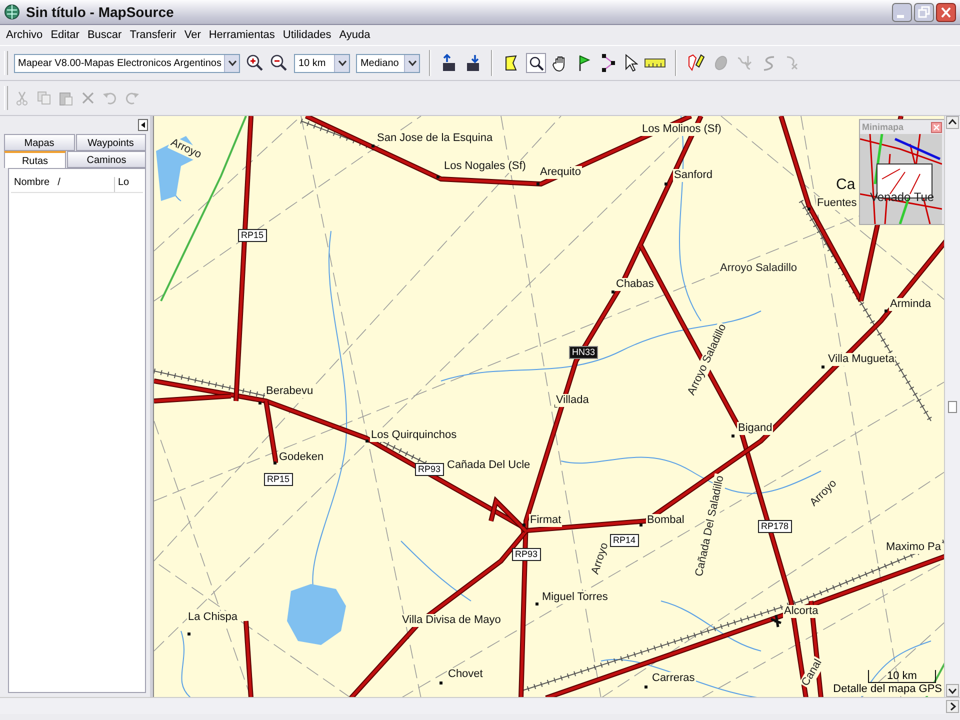  I want to click on menu-item: Ver, so click(192, 35).